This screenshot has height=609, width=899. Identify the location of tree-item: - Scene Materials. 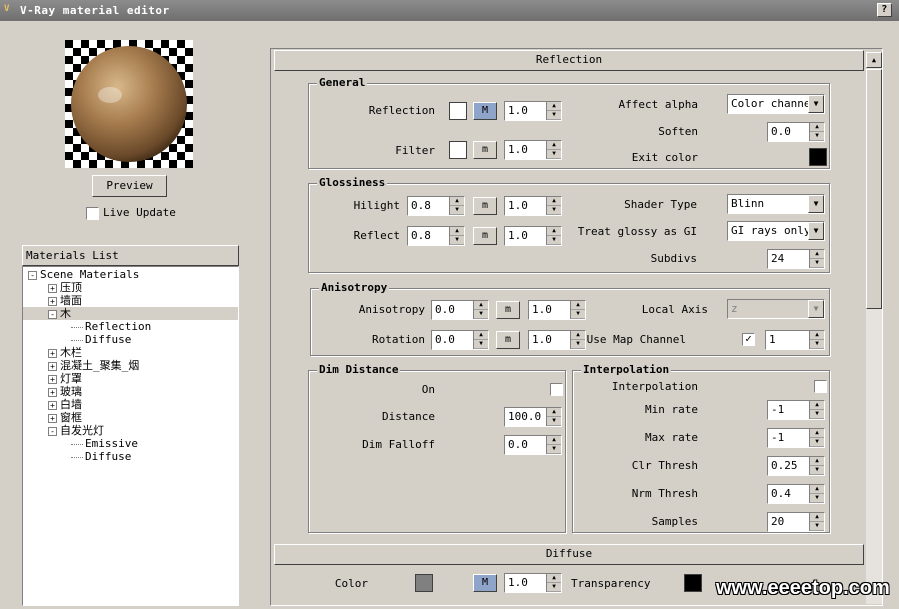
(130, 274).